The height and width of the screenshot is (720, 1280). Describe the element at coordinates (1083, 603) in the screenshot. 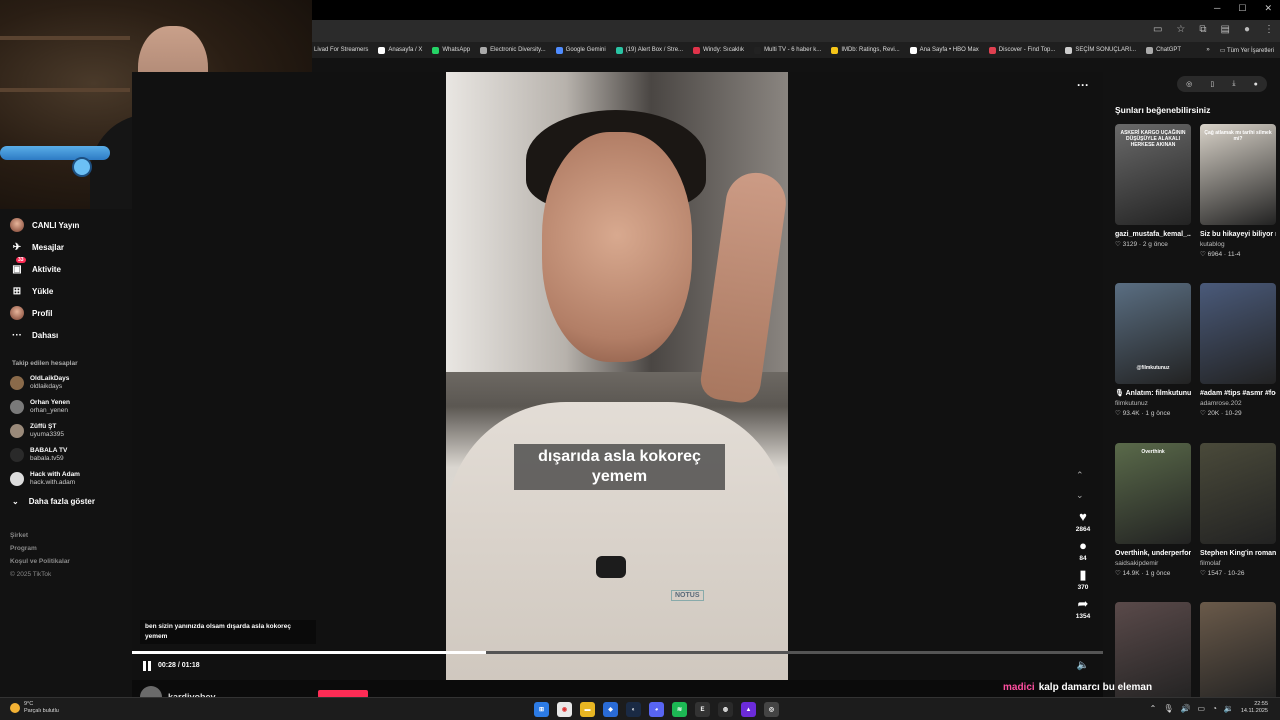

I see `share-icon: ➦` at that location.